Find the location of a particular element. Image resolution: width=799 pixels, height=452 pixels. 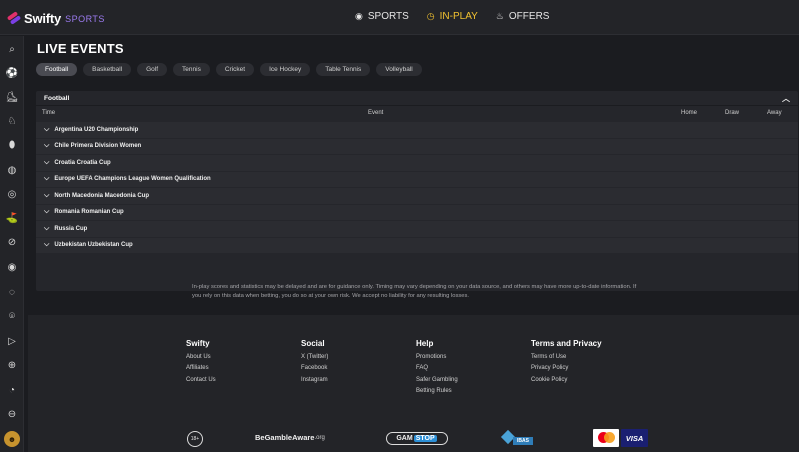

col-away: Away is located at coordinates (774, 113).